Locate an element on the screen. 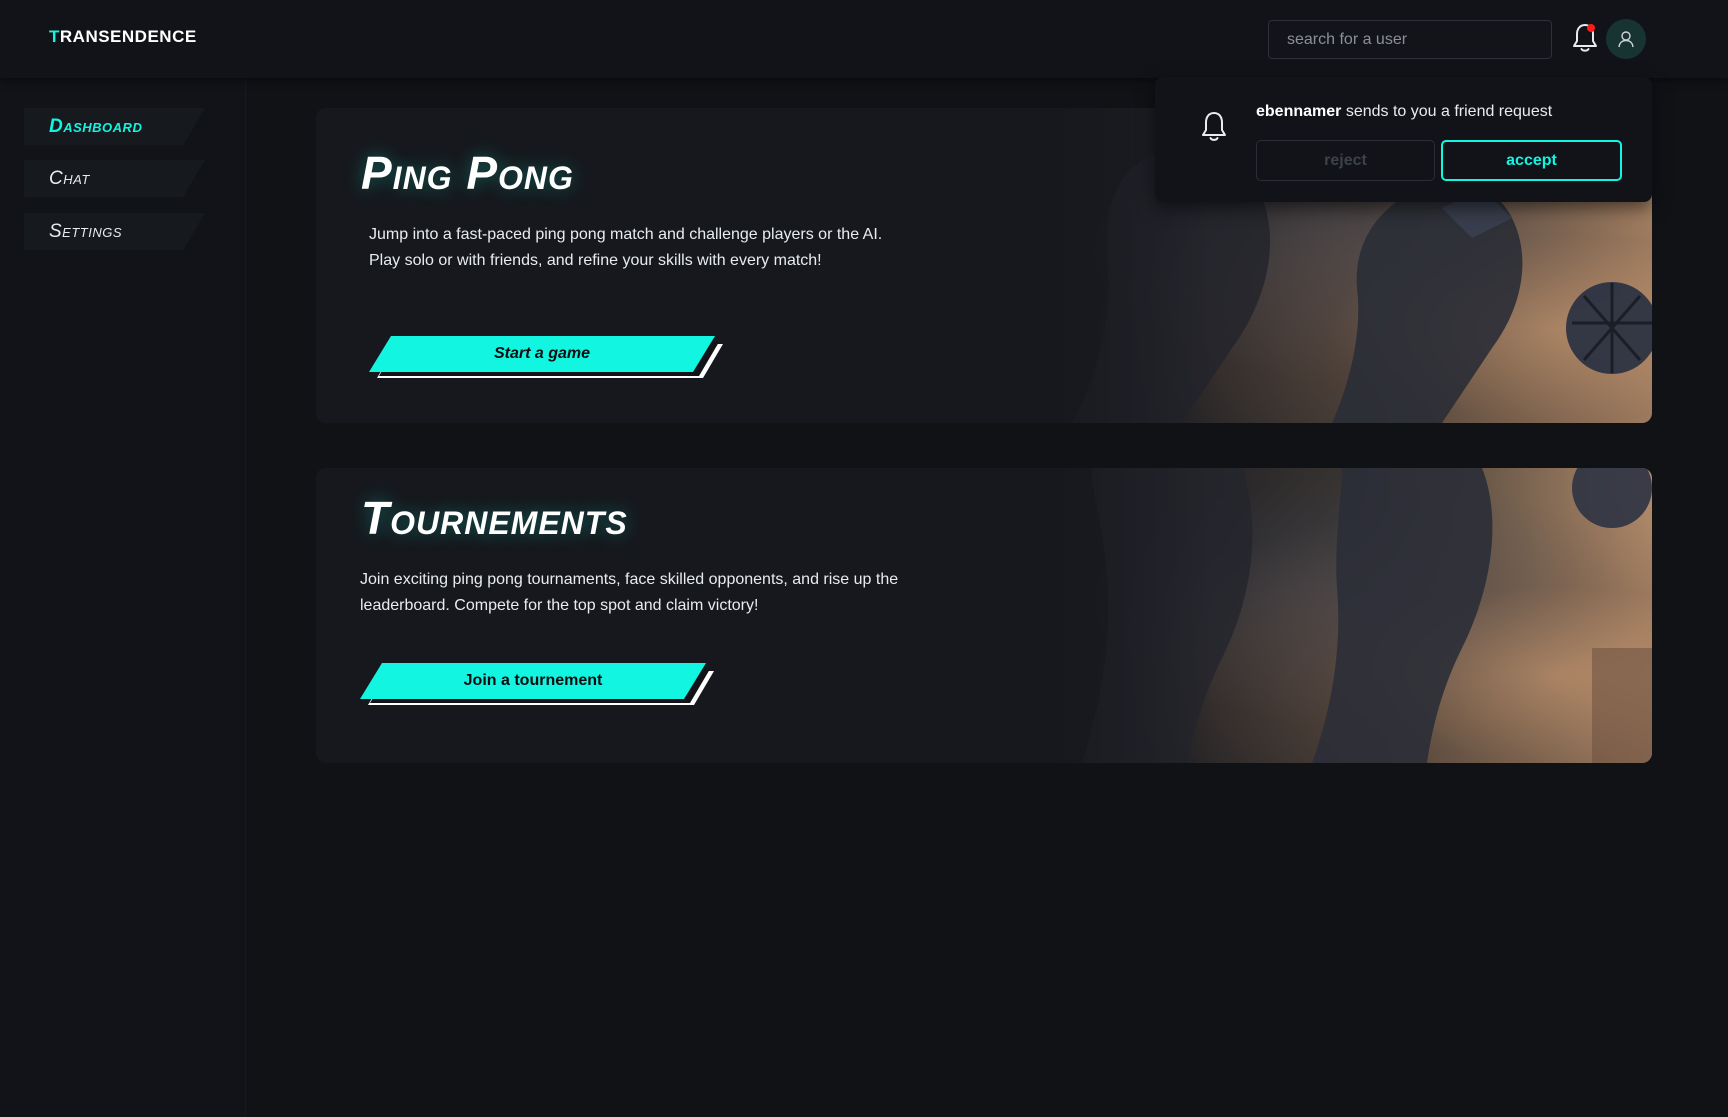 The image size is (1728, 1117). user-search-input is located at coordinates (1410, 39).